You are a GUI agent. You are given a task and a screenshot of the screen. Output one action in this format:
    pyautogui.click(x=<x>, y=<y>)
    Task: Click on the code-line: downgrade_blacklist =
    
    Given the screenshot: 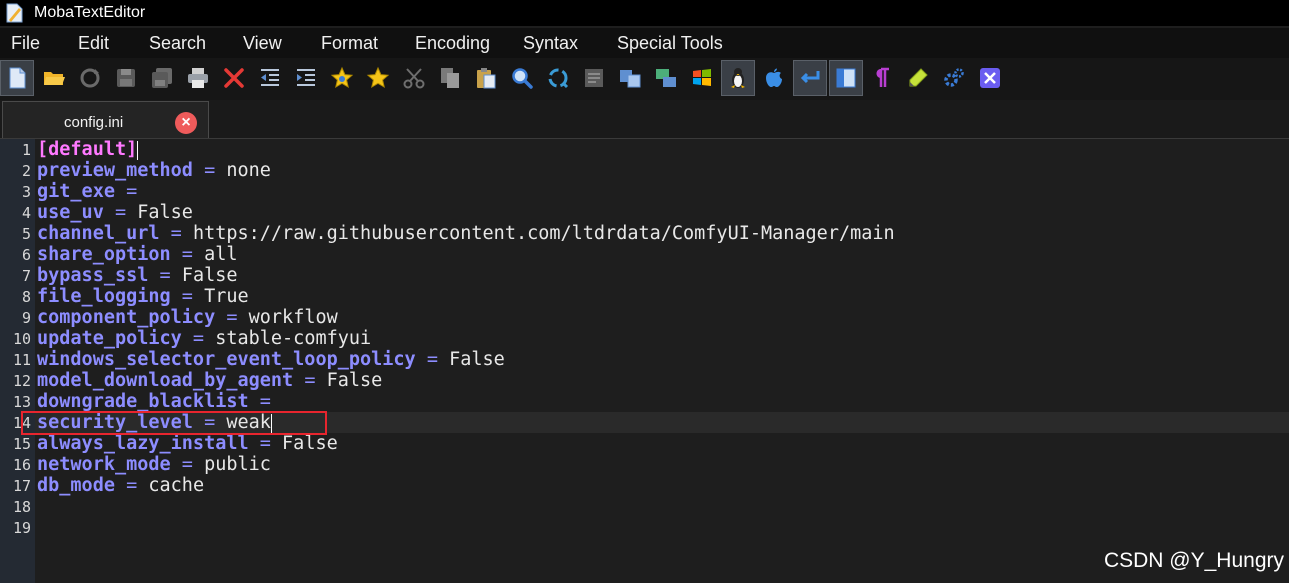 What is the action you would take?
    pyautogui.click(x=154, y=401)
    